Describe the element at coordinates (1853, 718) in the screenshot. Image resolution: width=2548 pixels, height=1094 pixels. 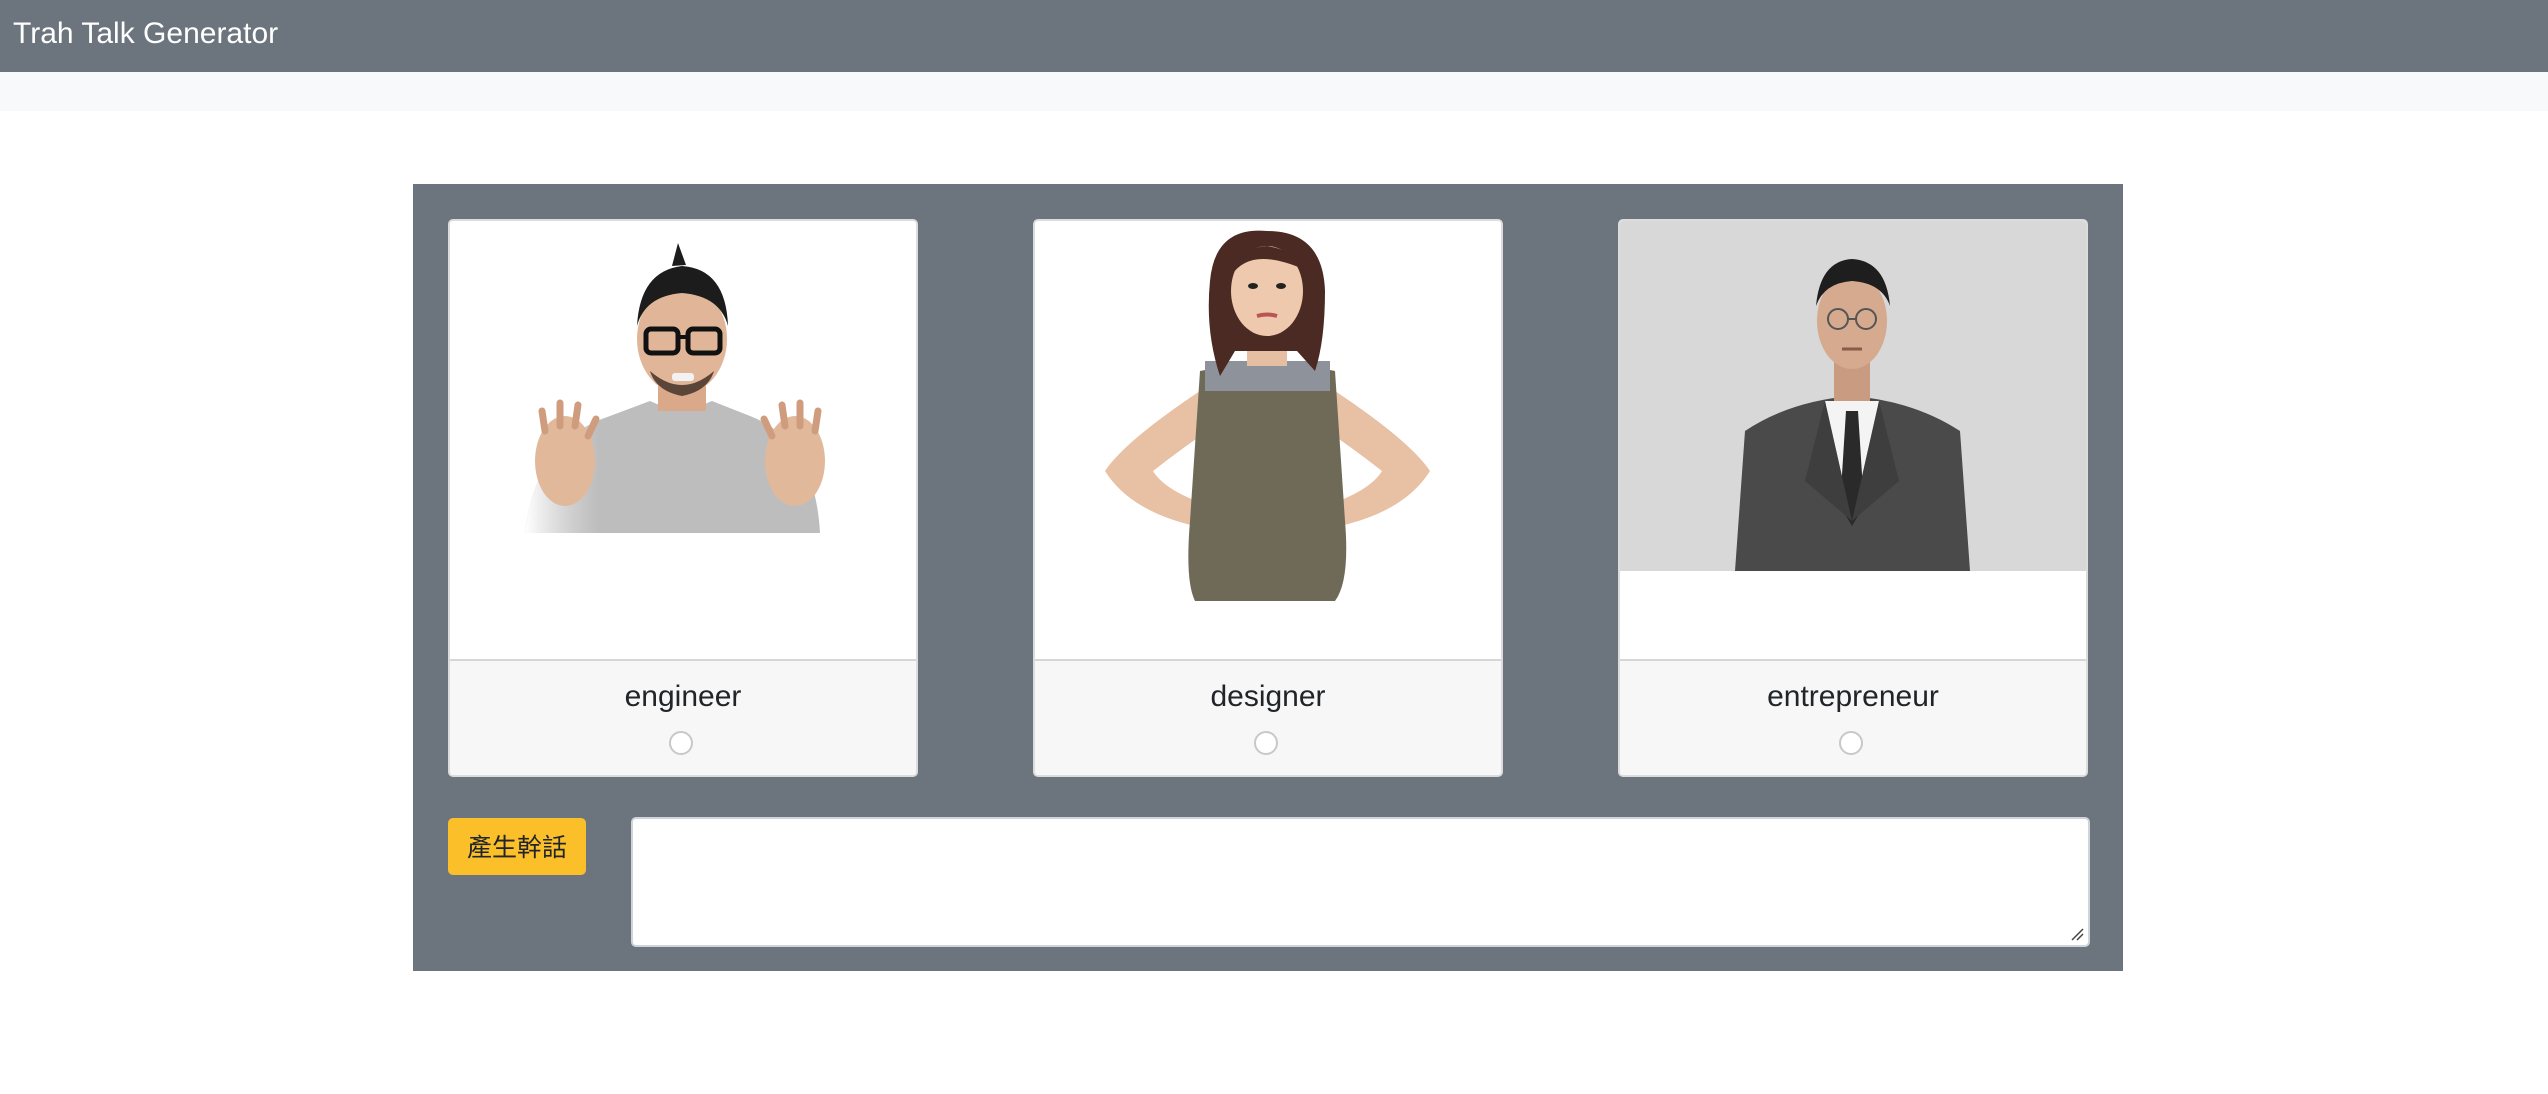
I see `card-footer: entrepreneur` at that location.